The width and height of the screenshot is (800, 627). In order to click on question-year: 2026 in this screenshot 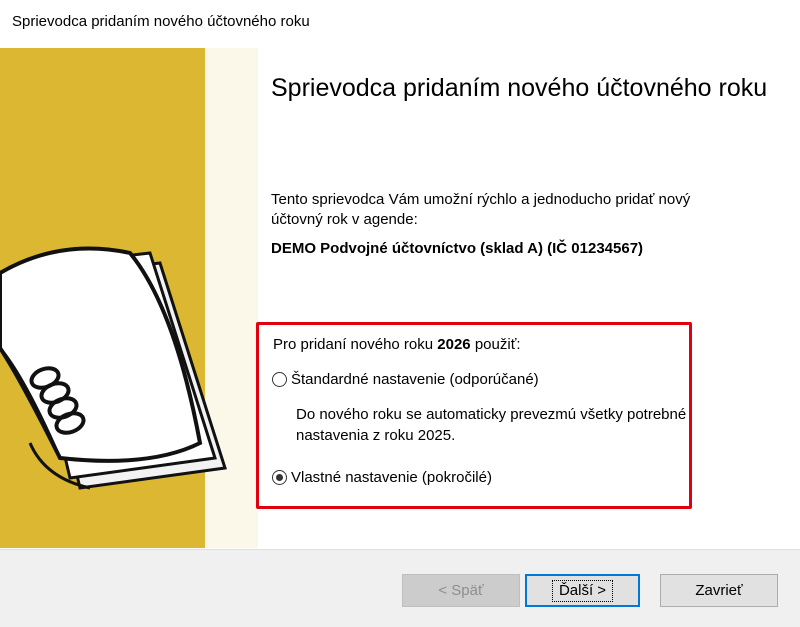, I will do `click(454, 344)`.